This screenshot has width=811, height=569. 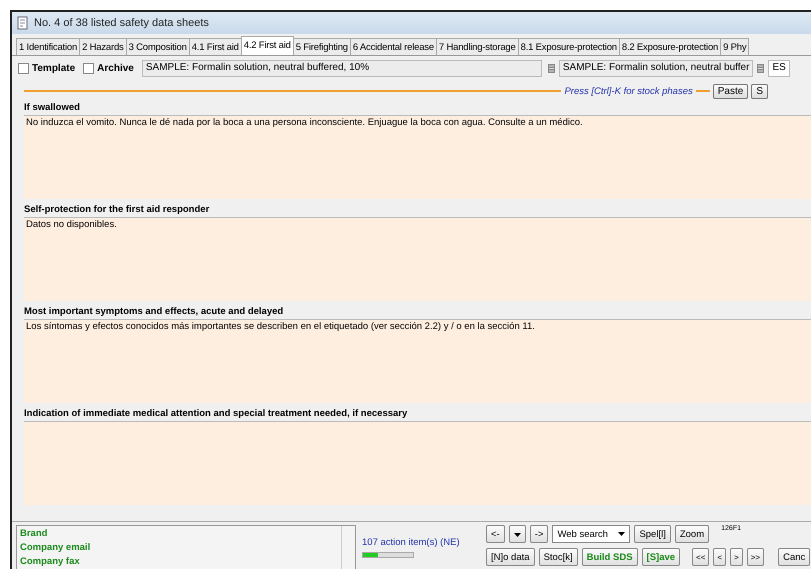 What do you see at coordinates (692, 534) in the screenshot?
I see `toolbar-button: Zoom` at bounding box center [692, 534].